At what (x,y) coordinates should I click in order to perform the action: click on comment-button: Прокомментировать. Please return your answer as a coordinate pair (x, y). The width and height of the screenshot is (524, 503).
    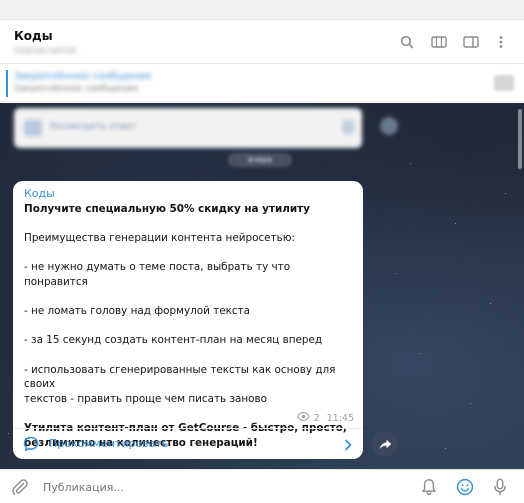
    Looking at the image, I should click on (188, 444).